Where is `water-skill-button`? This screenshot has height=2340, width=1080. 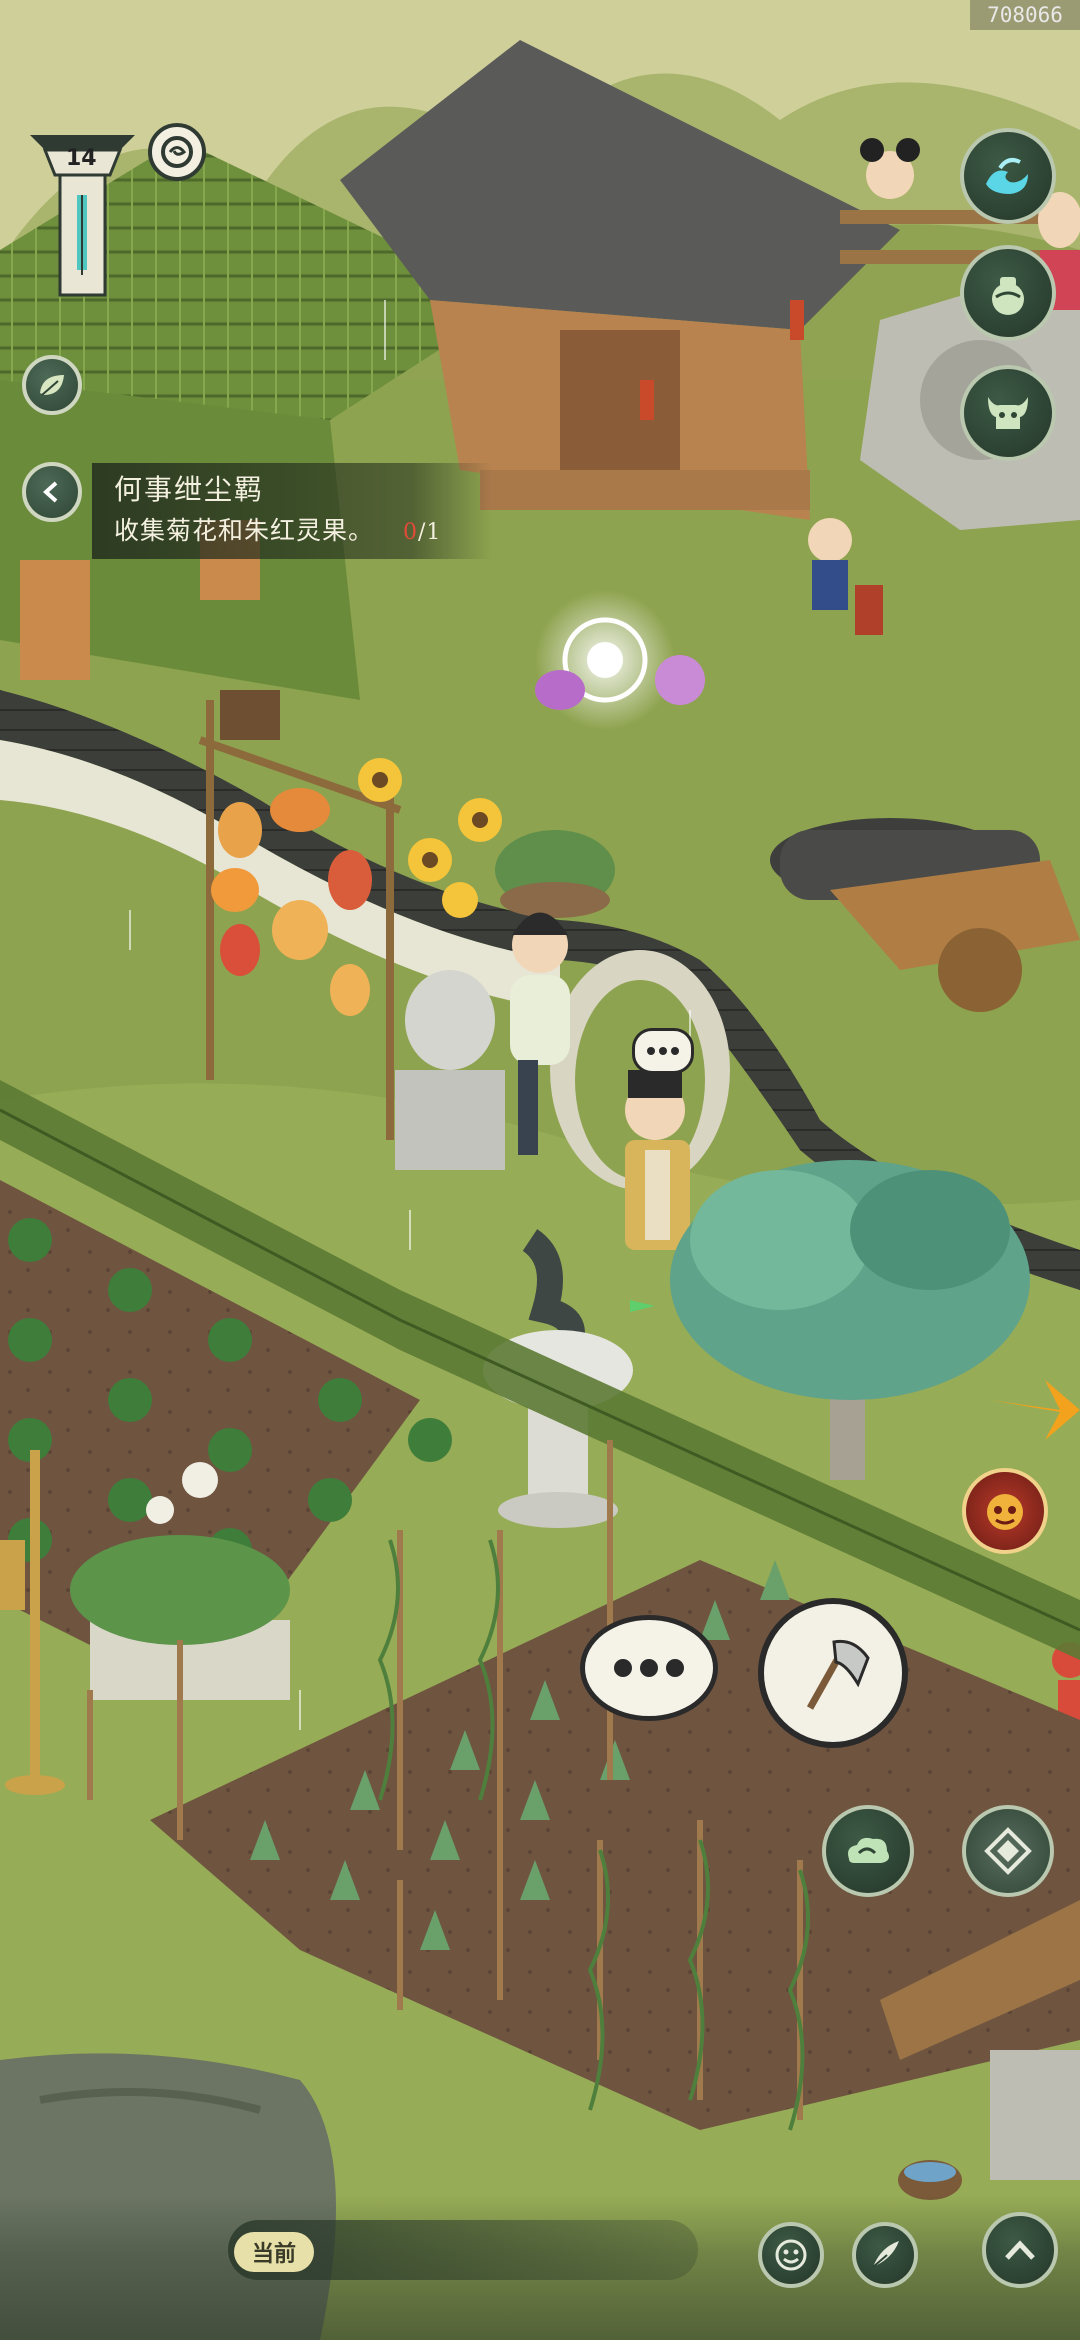 water-skill-button is located at coordinates (1008, 176).